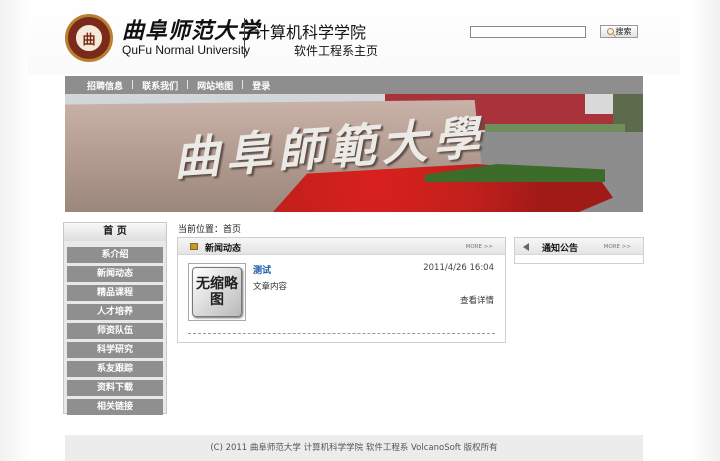 This screenshot has height=461, width=720. What do you see at coordinates (617, 247) in the screenshot?
I see `notice-more-link: MORE >>` at bounding box center [617, 247].